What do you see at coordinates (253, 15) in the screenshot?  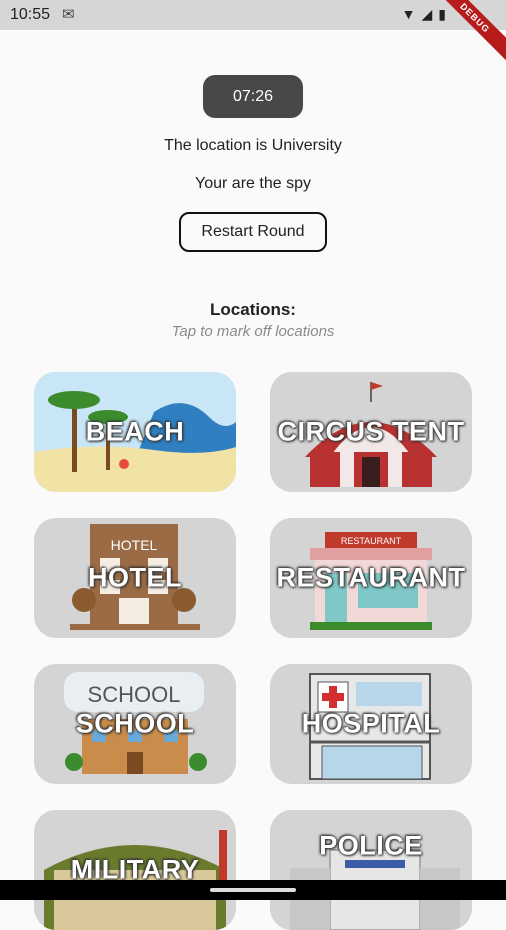 I see `status-bar: 10:55 ✉ ▼ ◢ ▮` at bounding box center [253, 15].